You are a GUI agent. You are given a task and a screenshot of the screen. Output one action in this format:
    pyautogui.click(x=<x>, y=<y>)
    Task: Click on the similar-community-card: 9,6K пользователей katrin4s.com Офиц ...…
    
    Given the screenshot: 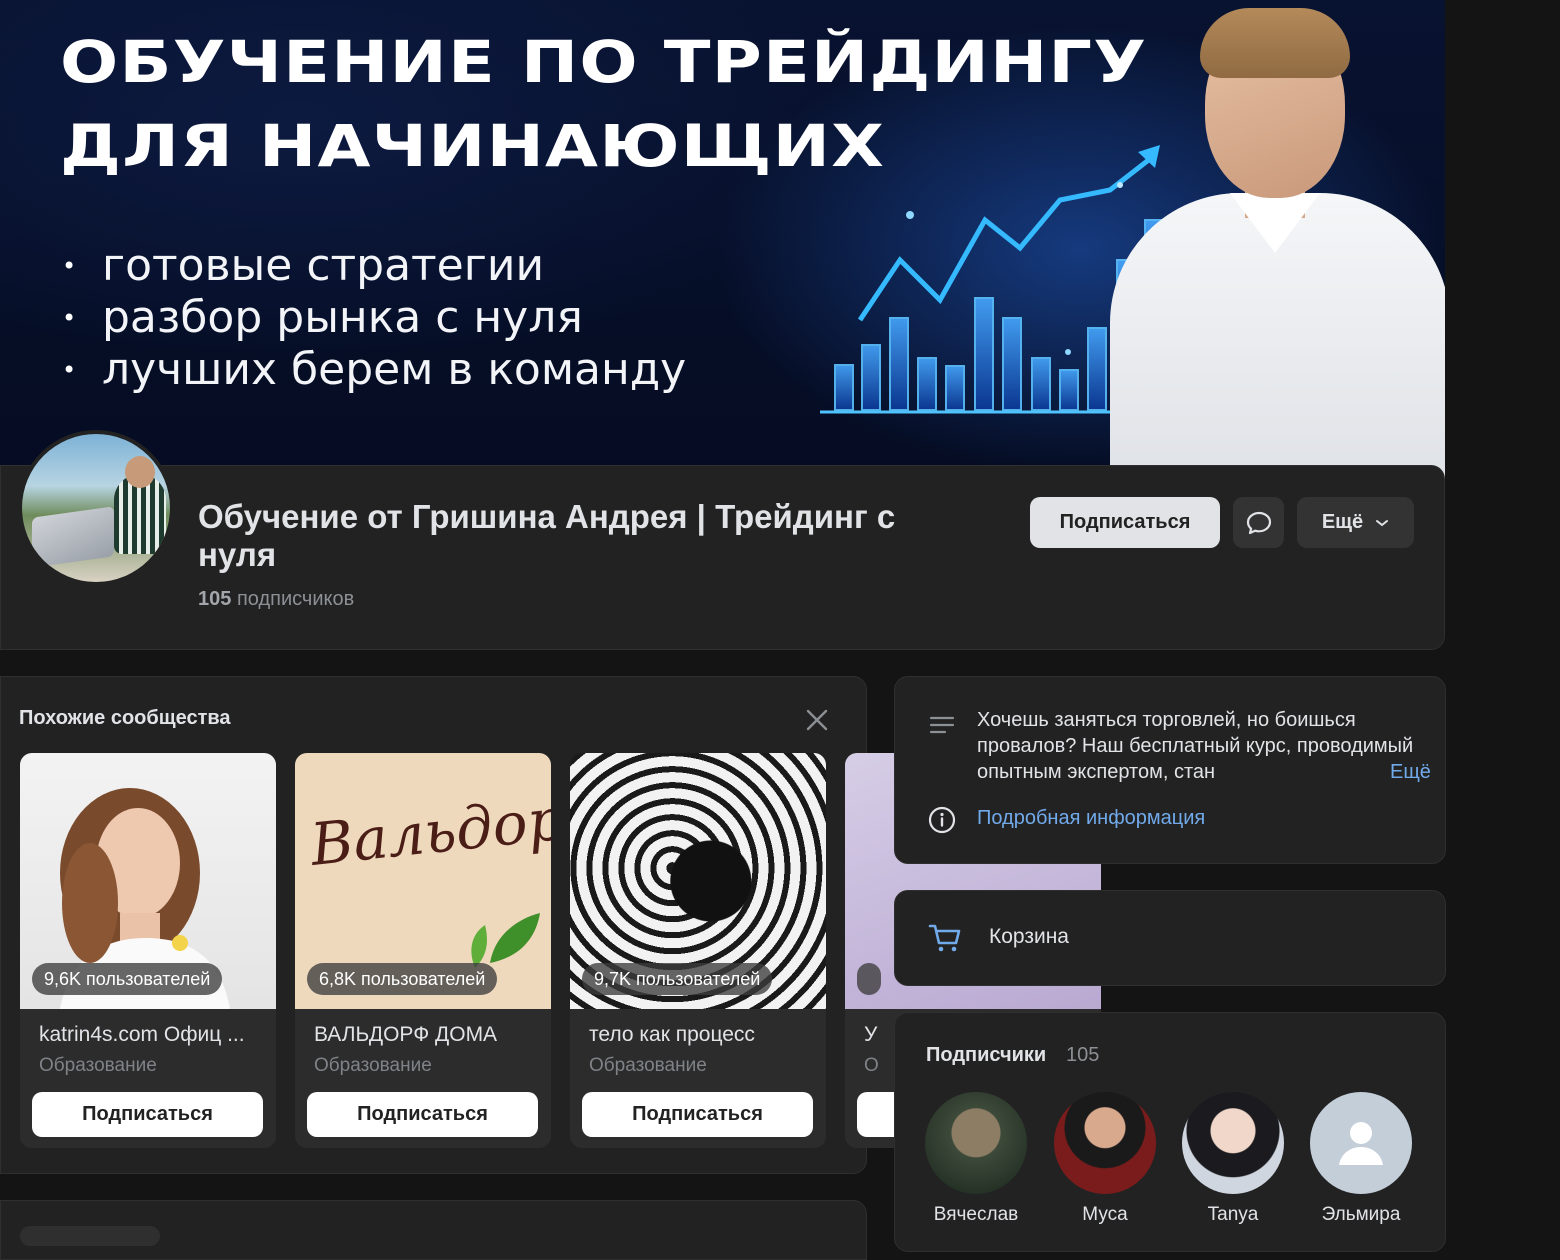 What is the action you would take?
    pyautogui.click(x=148, y=950)
    